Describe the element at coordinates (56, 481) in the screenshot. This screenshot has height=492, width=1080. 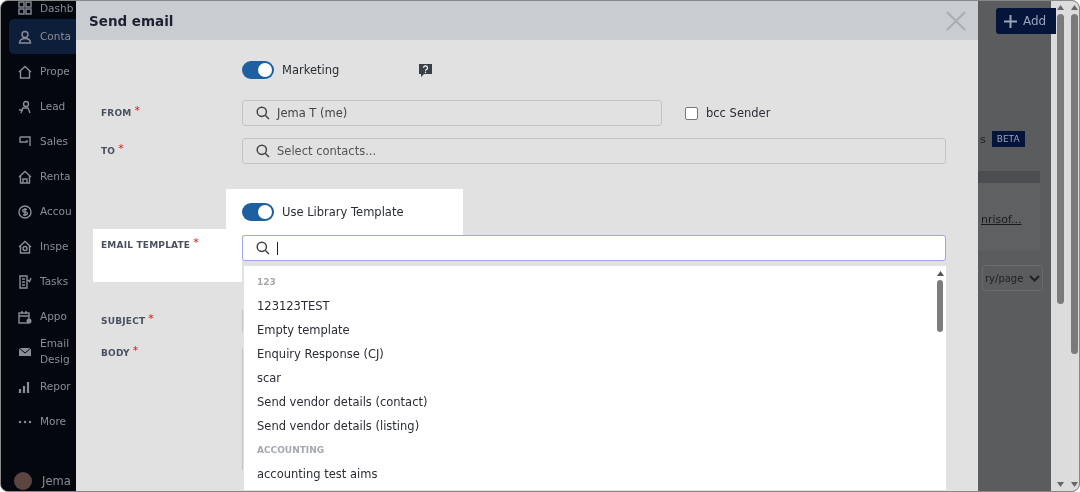
I see `user-name: Jema` at that location.